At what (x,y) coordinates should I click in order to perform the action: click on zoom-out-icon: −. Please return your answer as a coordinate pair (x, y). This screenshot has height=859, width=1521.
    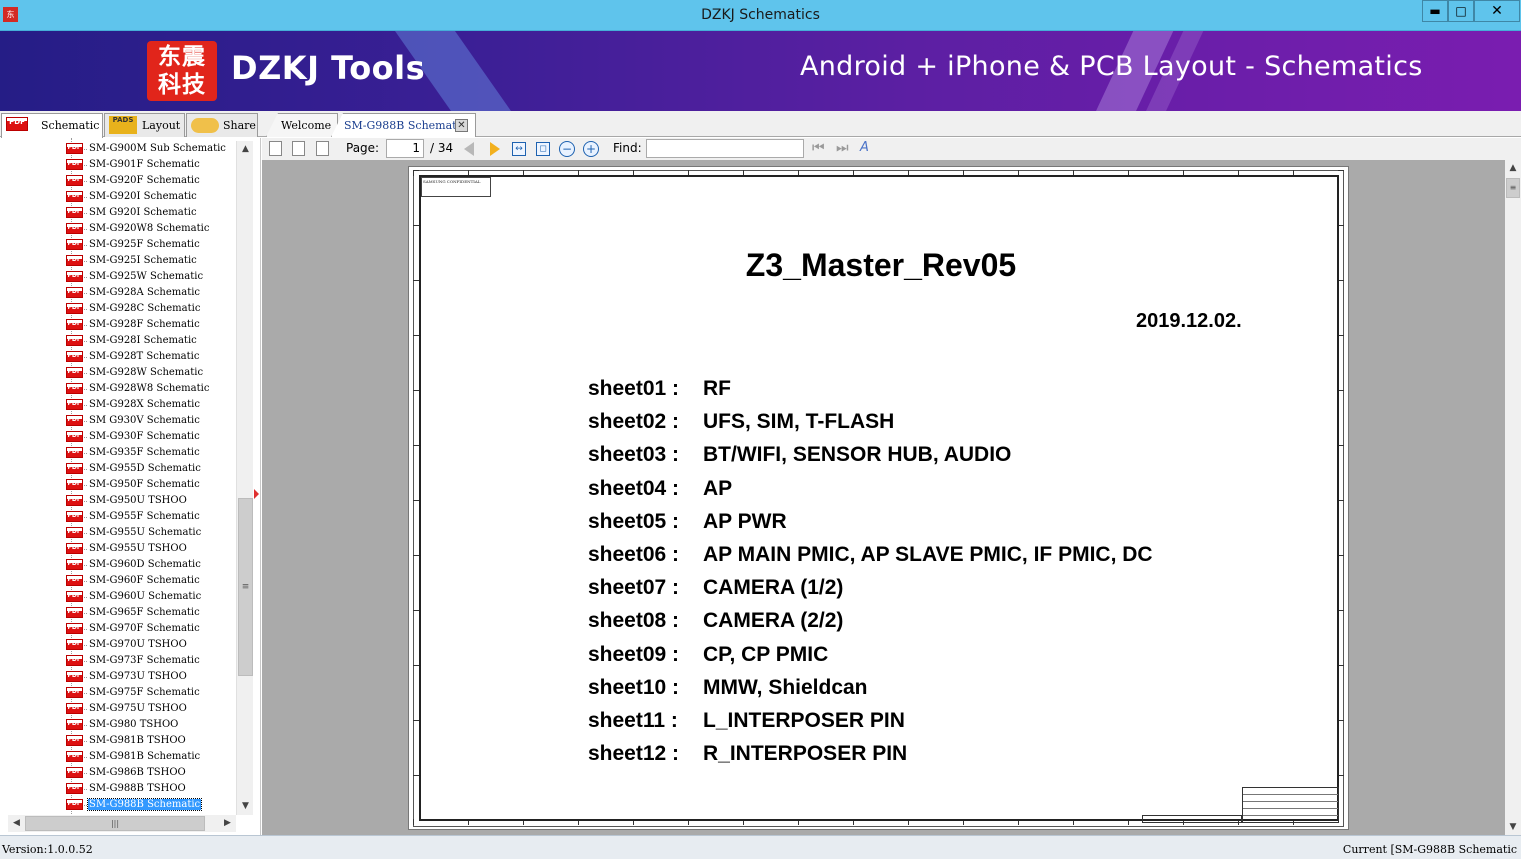
    Looking at the image, I should click on (567, 149).